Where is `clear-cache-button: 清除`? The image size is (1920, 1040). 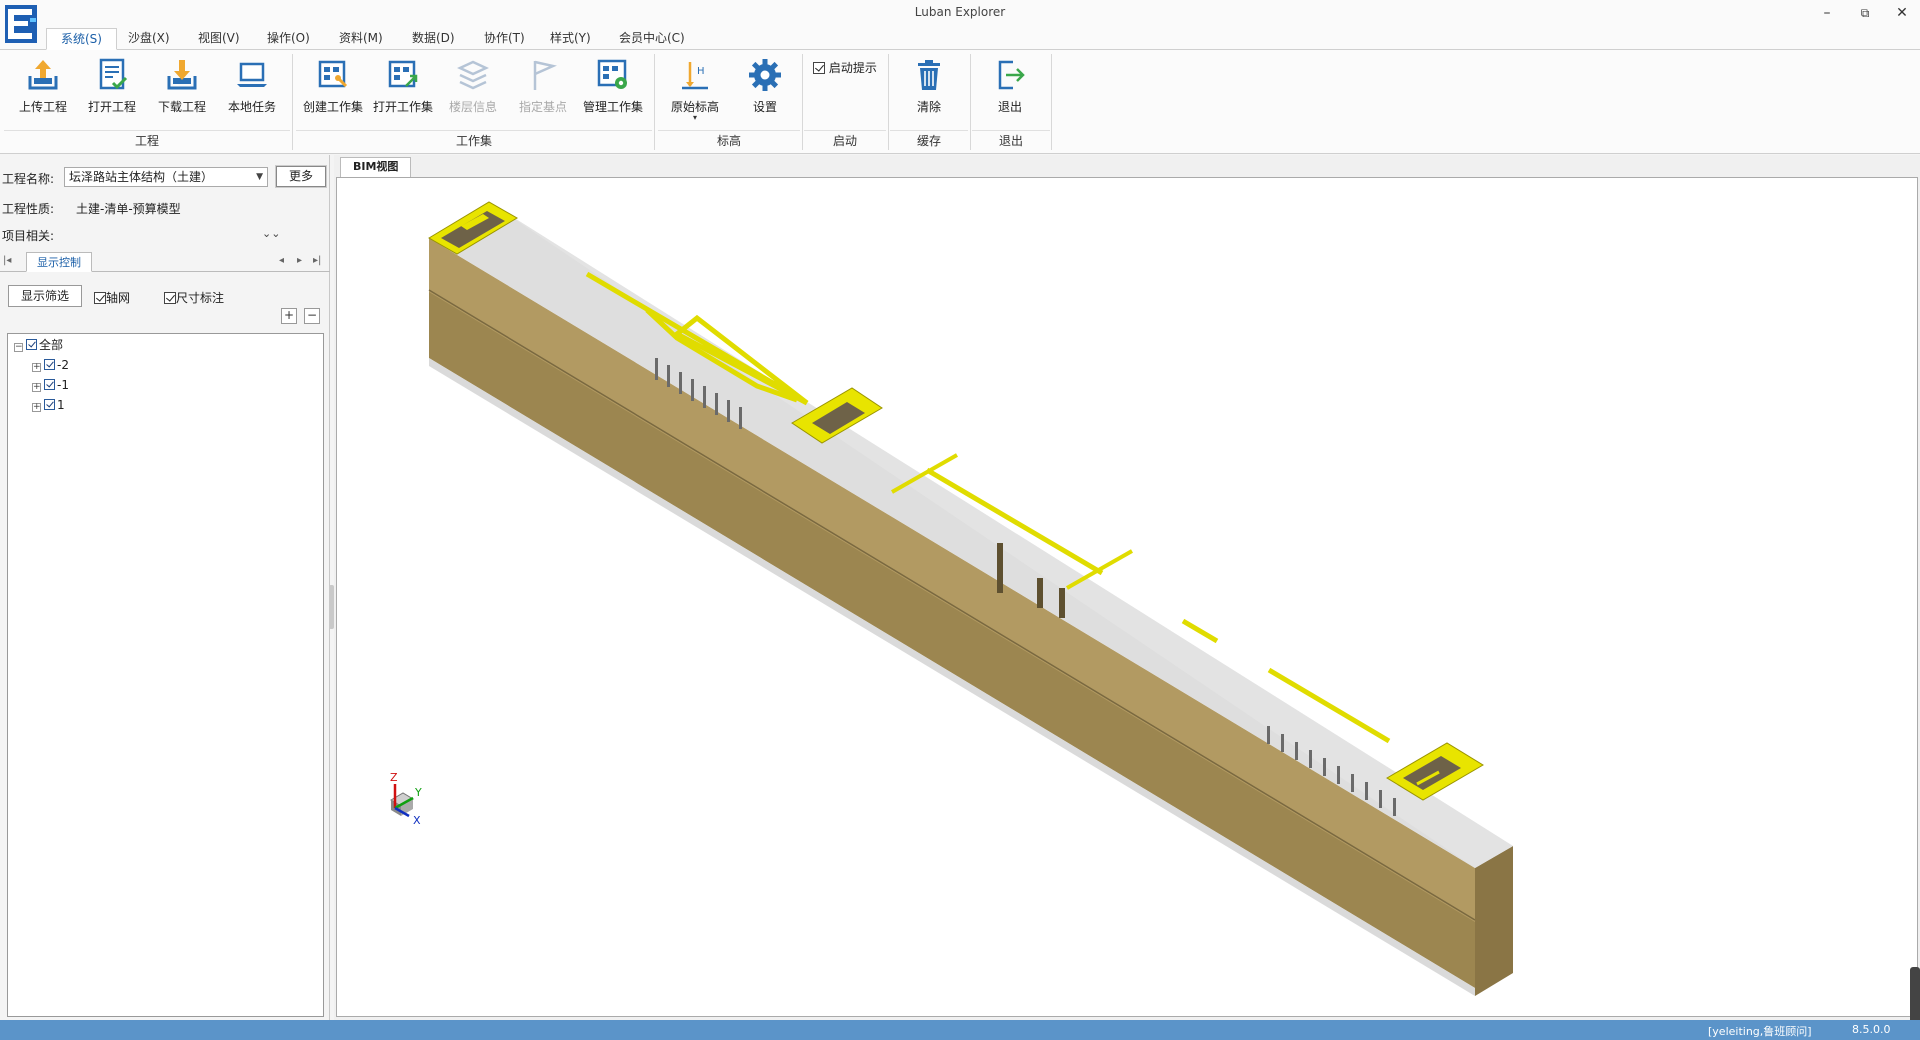
clear-cache-button: 清除 is located at coordinates (929, 89).